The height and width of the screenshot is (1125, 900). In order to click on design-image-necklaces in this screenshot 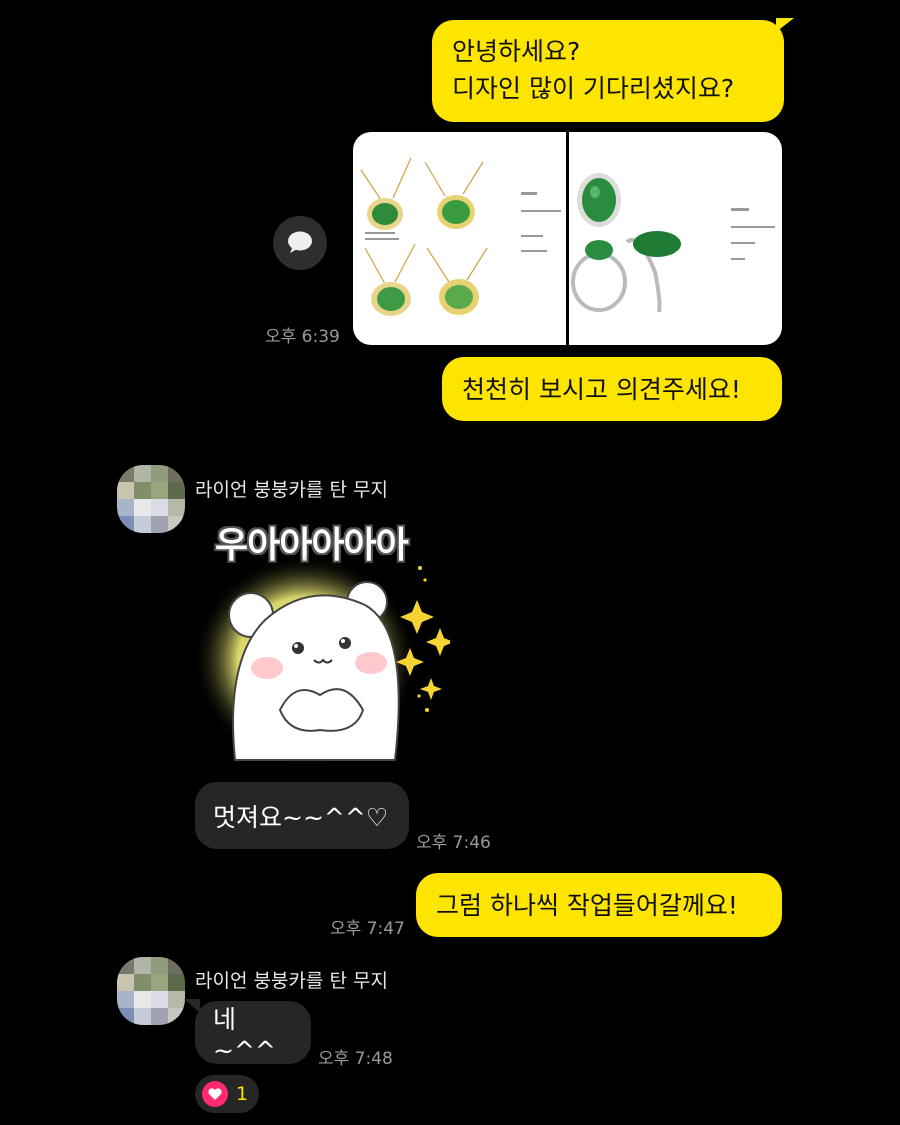, I will do `click(459, 238)`.